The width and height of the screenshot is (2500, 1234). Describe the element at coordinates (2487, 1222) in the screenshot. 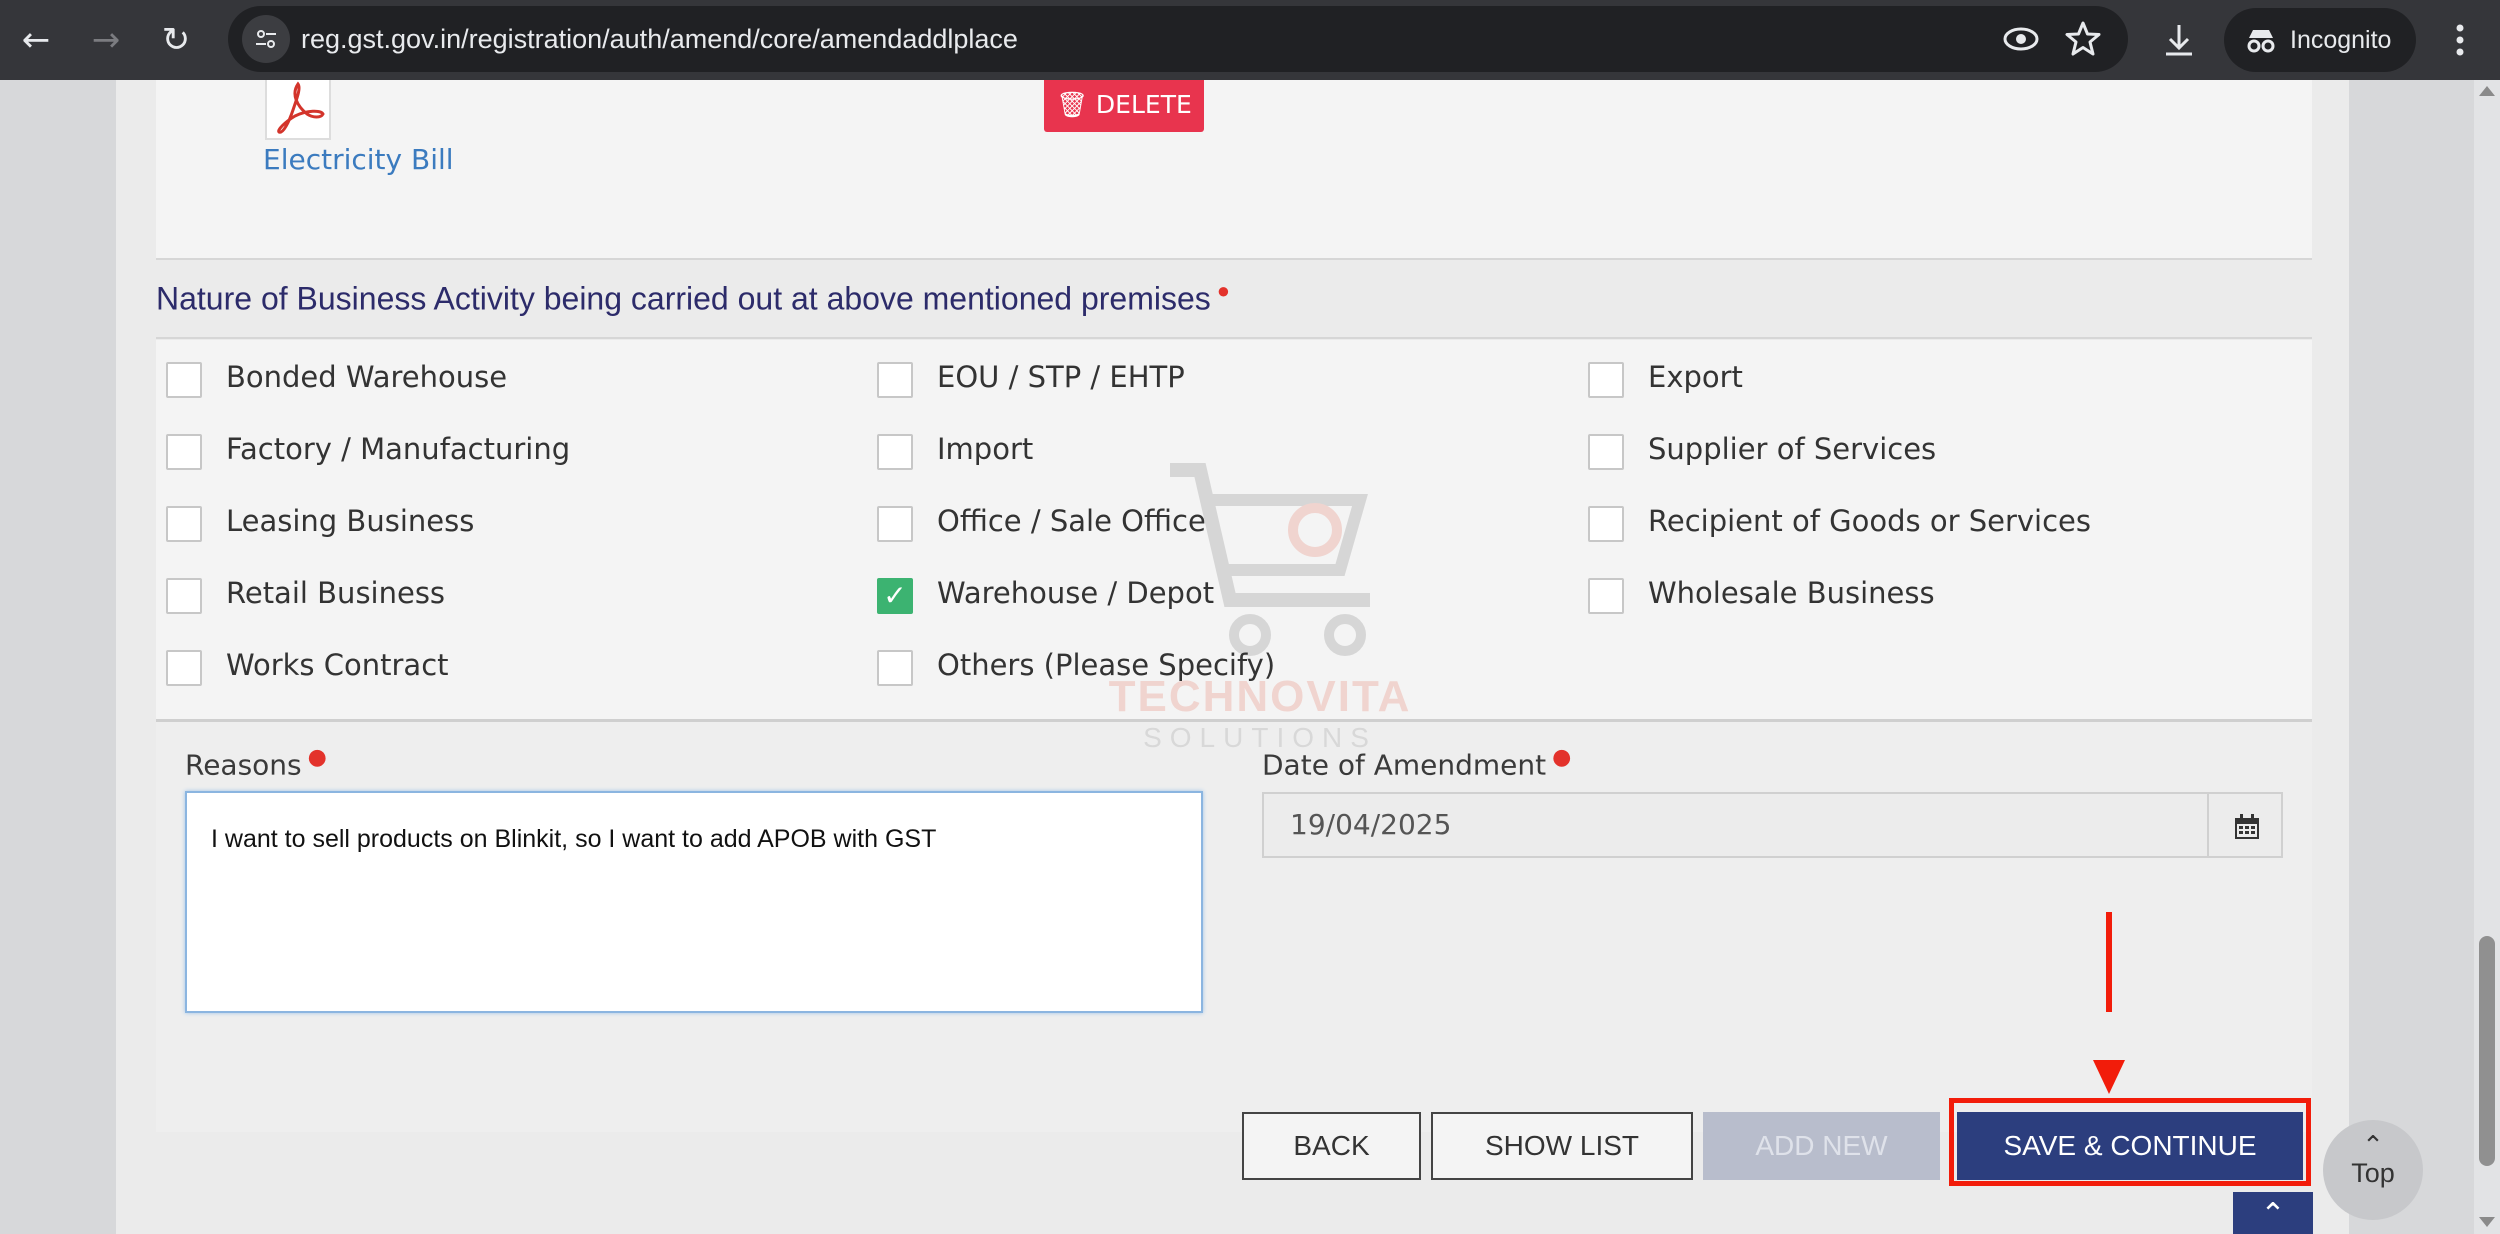

I see `scroll-down-arrow-icon` at that location.